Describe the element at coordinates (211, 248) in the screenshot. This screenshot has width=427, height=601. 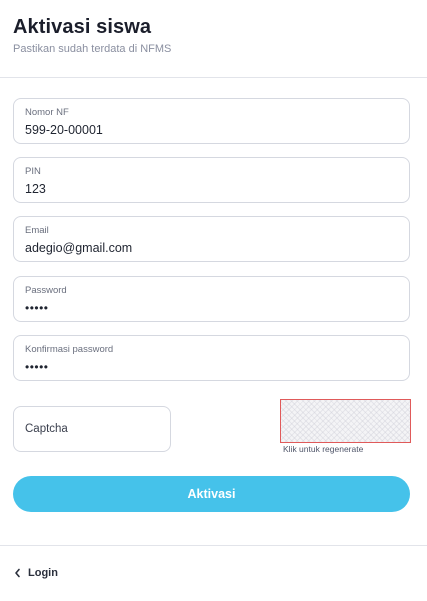
I see `email-input: adegio@gmail.com` at that location.